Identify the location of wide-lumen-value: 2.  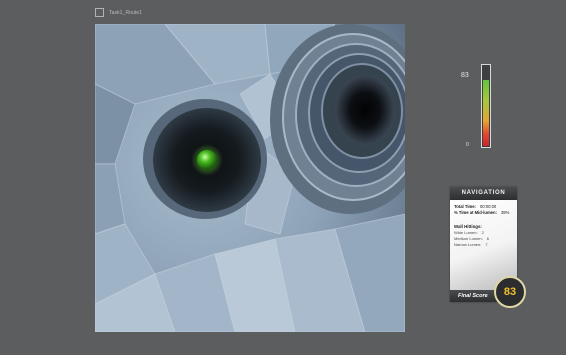
(482, 232).